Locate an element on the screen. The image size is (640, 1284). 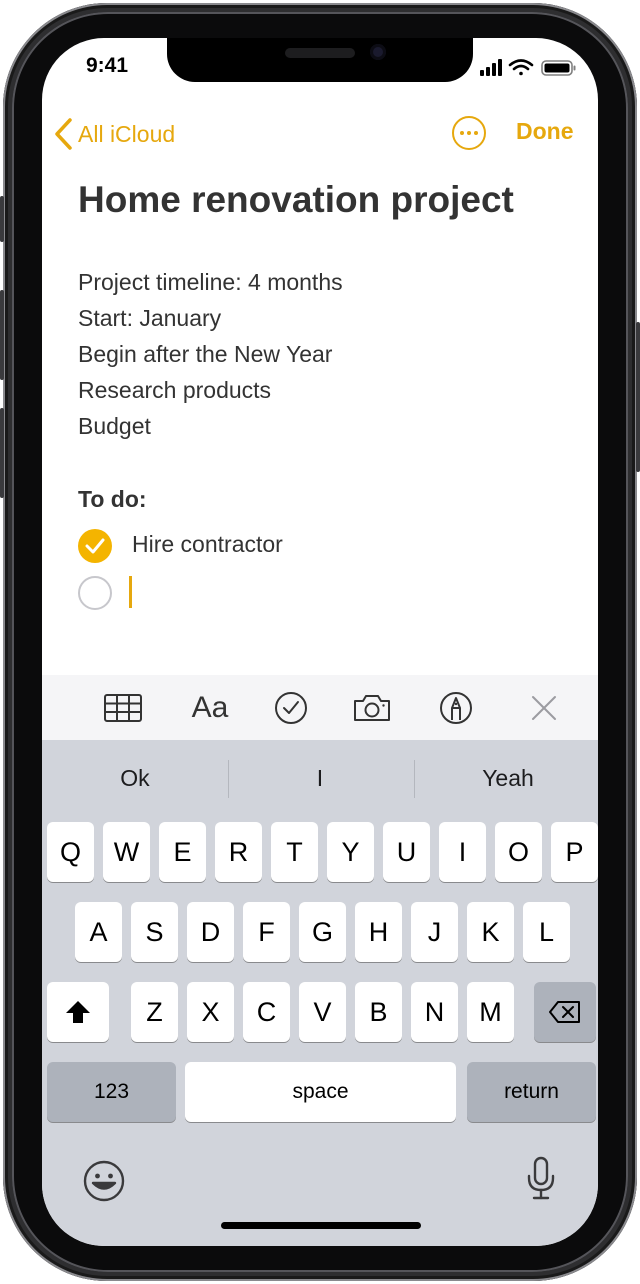
format-text-icon: Aa is located at coordinates (210, 708).